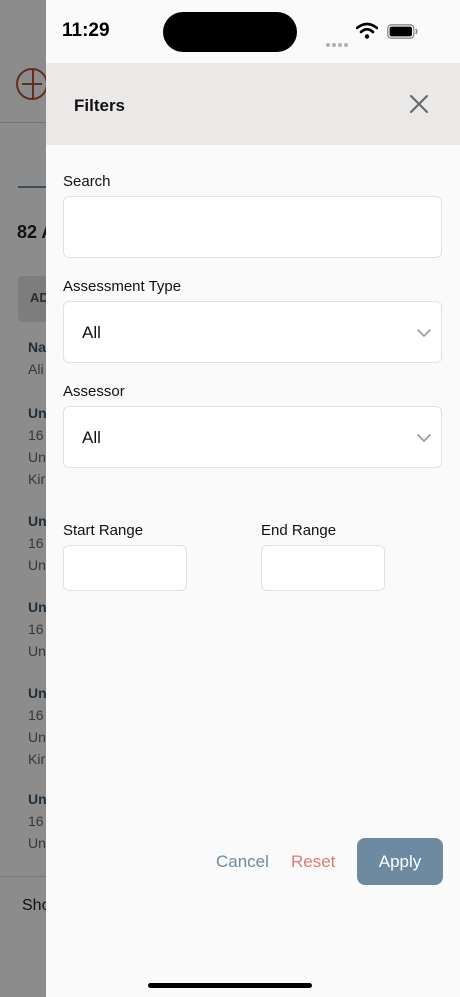 The height and width of the screenshot is (997, 460). I want to click on assessor-select: All, so click(252, 437).